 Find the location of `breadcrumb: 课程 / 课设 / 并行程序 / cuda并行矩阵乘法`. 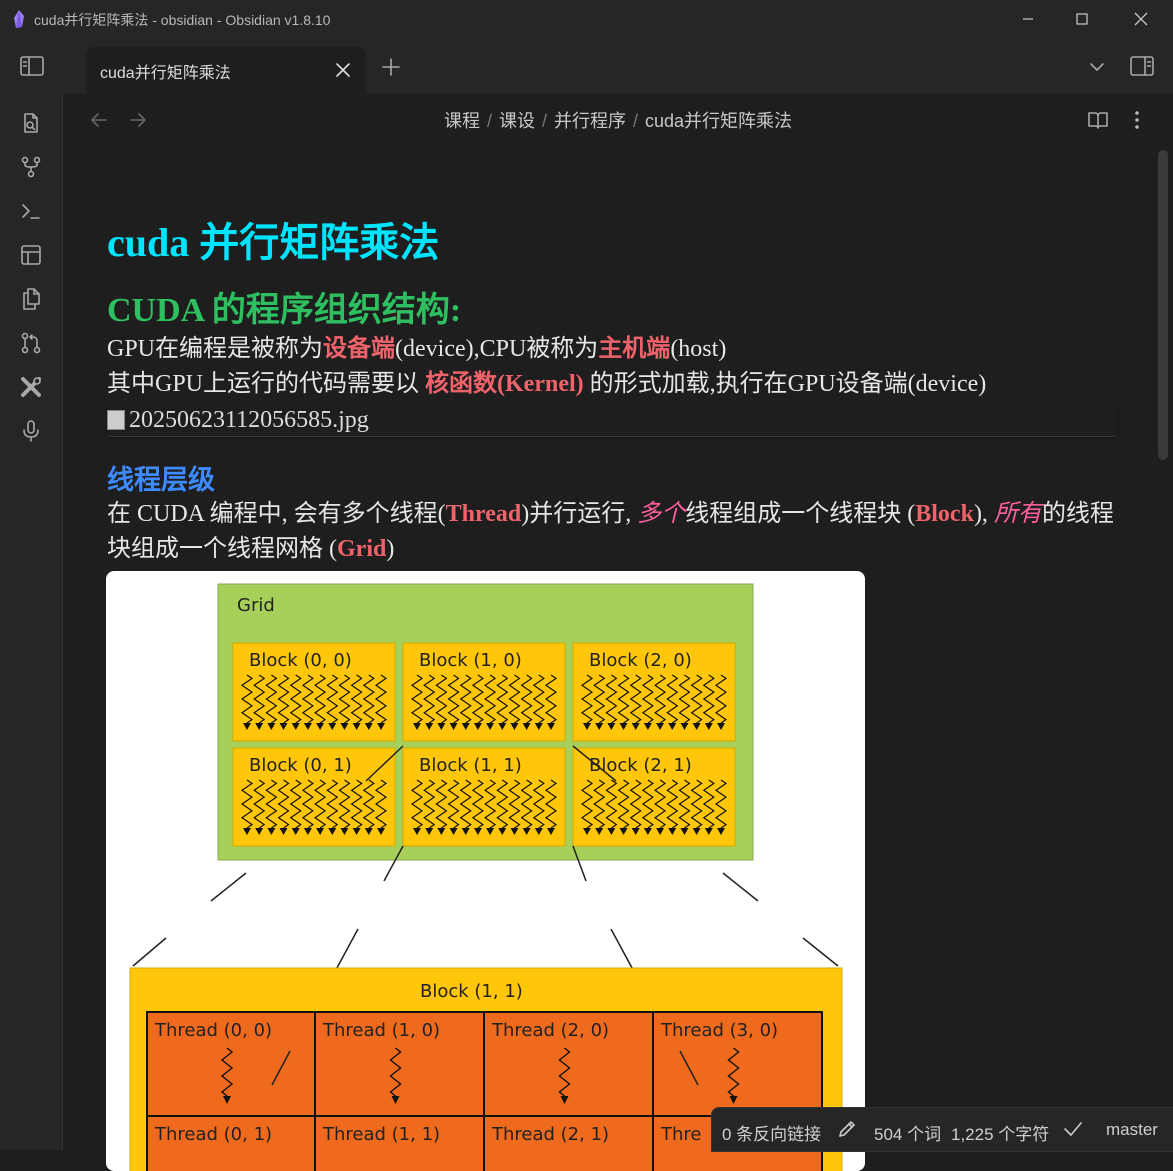

breadcrumb: 课程 / 课设 / 并行程序 / cuda并行矩阵乘法 is located at coordinates (618, 121).